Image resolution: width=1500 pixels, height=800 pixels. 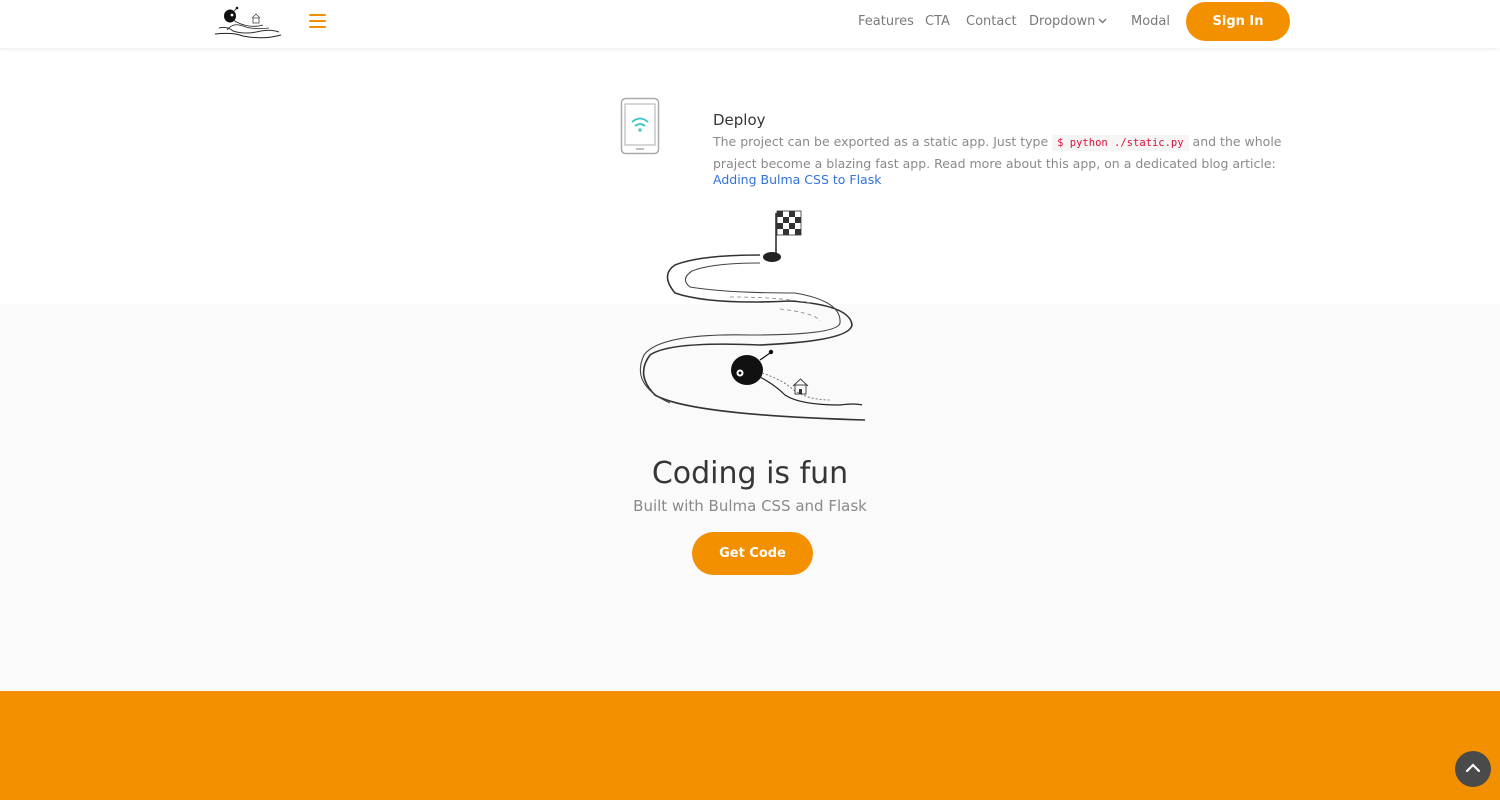 I want to click on chevron-up-icon, so click(x=1473, y=768).